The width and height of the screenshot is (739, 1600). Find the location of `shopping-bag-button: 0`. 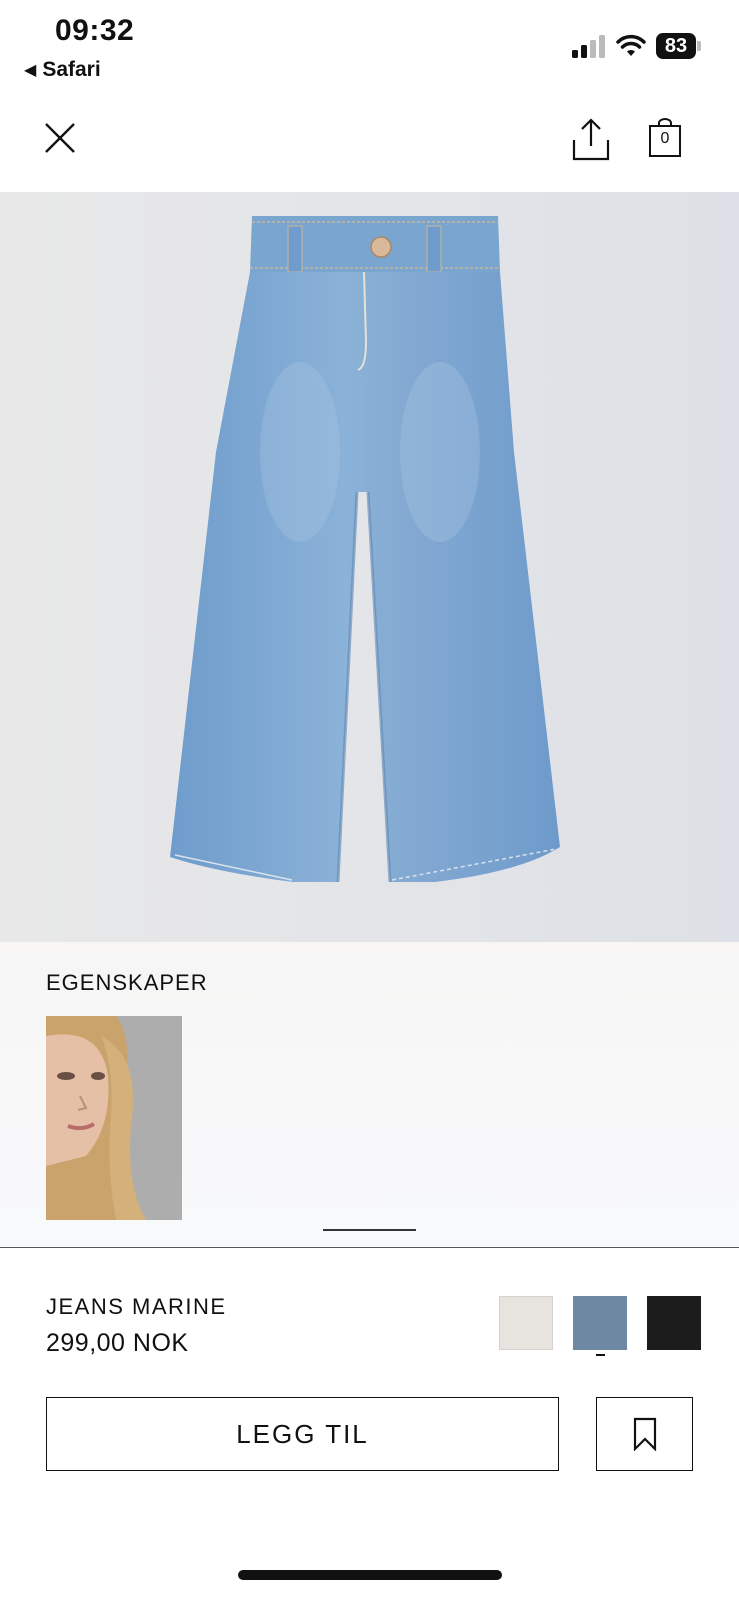

shopping-bag-button: 0 is located at coordinates (665, 138).